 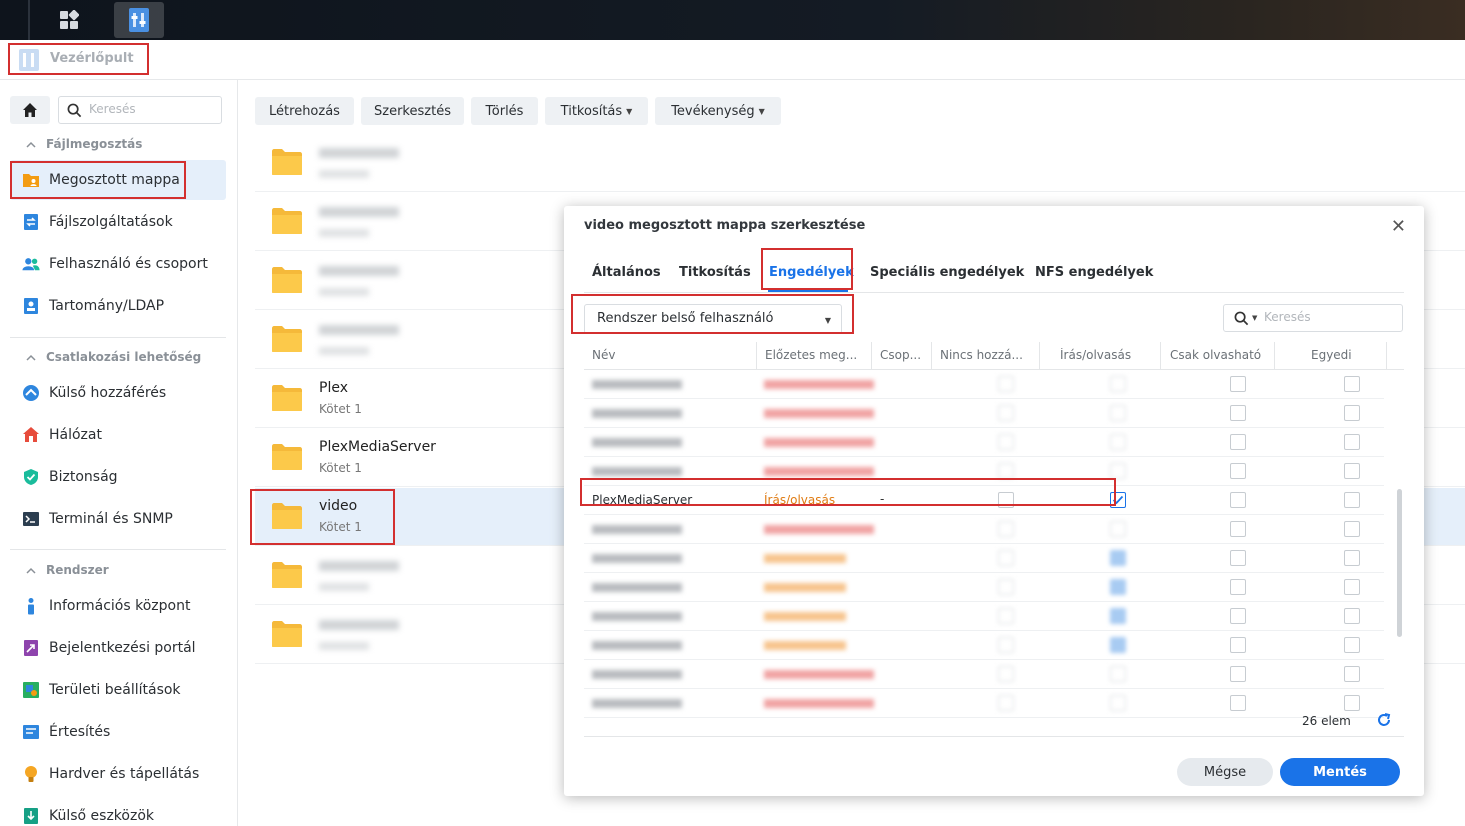 What do you see at coordinates (1340, 772) in the screenshot?
I see `save-button: Mentés` at bounding box center [1340, 772].